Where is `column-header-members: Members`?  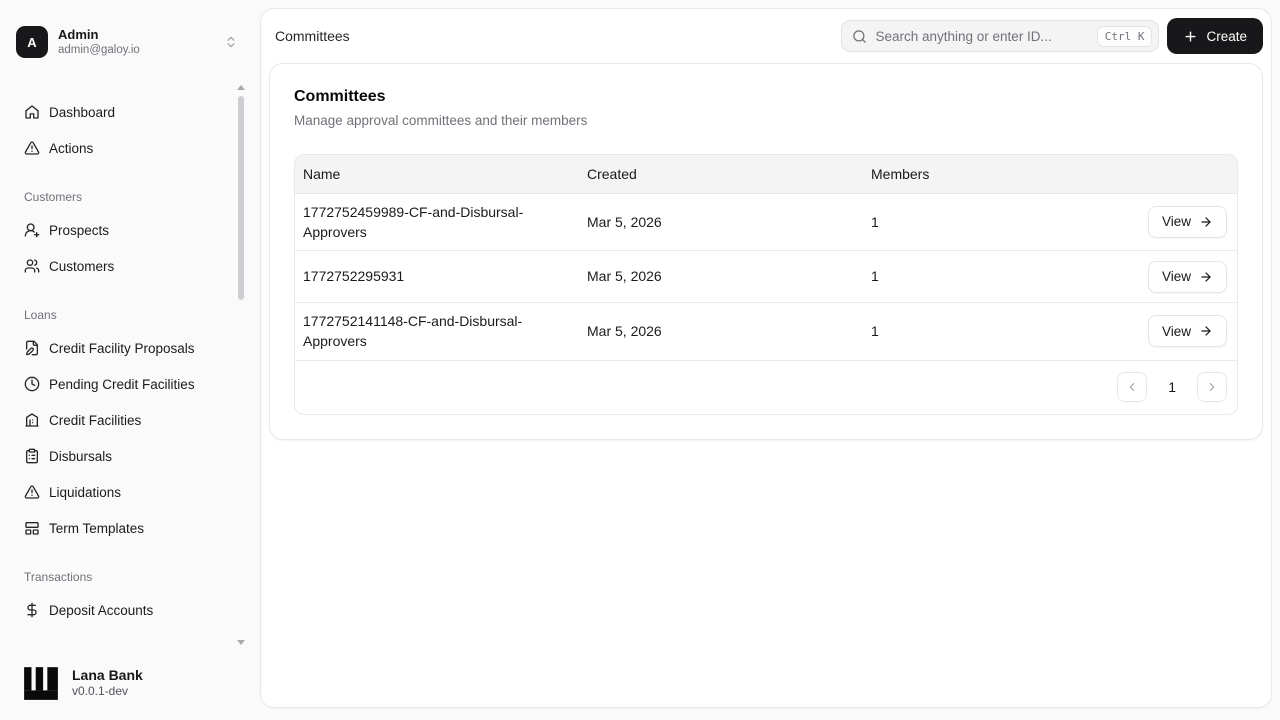
column-header-members: Members is located at coordinates (958, 174).